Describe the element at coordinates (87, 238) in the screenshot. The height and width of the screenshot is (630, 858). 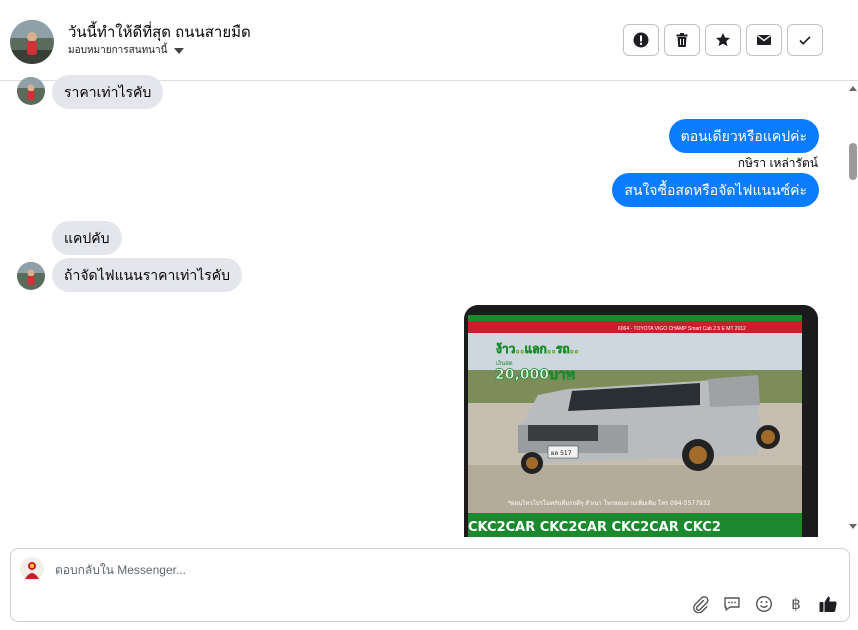
I see `incoming-message: แคปคับ` at that location.